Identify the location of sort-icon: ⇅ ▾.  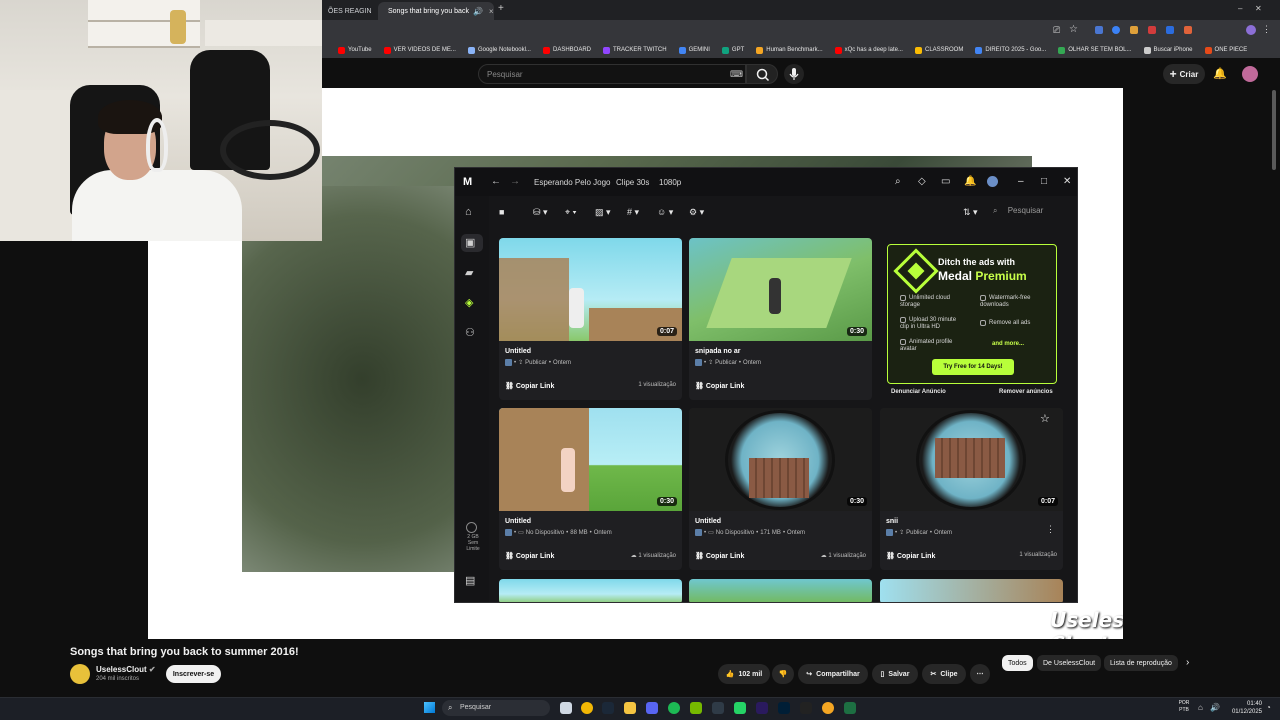
(970, 212).